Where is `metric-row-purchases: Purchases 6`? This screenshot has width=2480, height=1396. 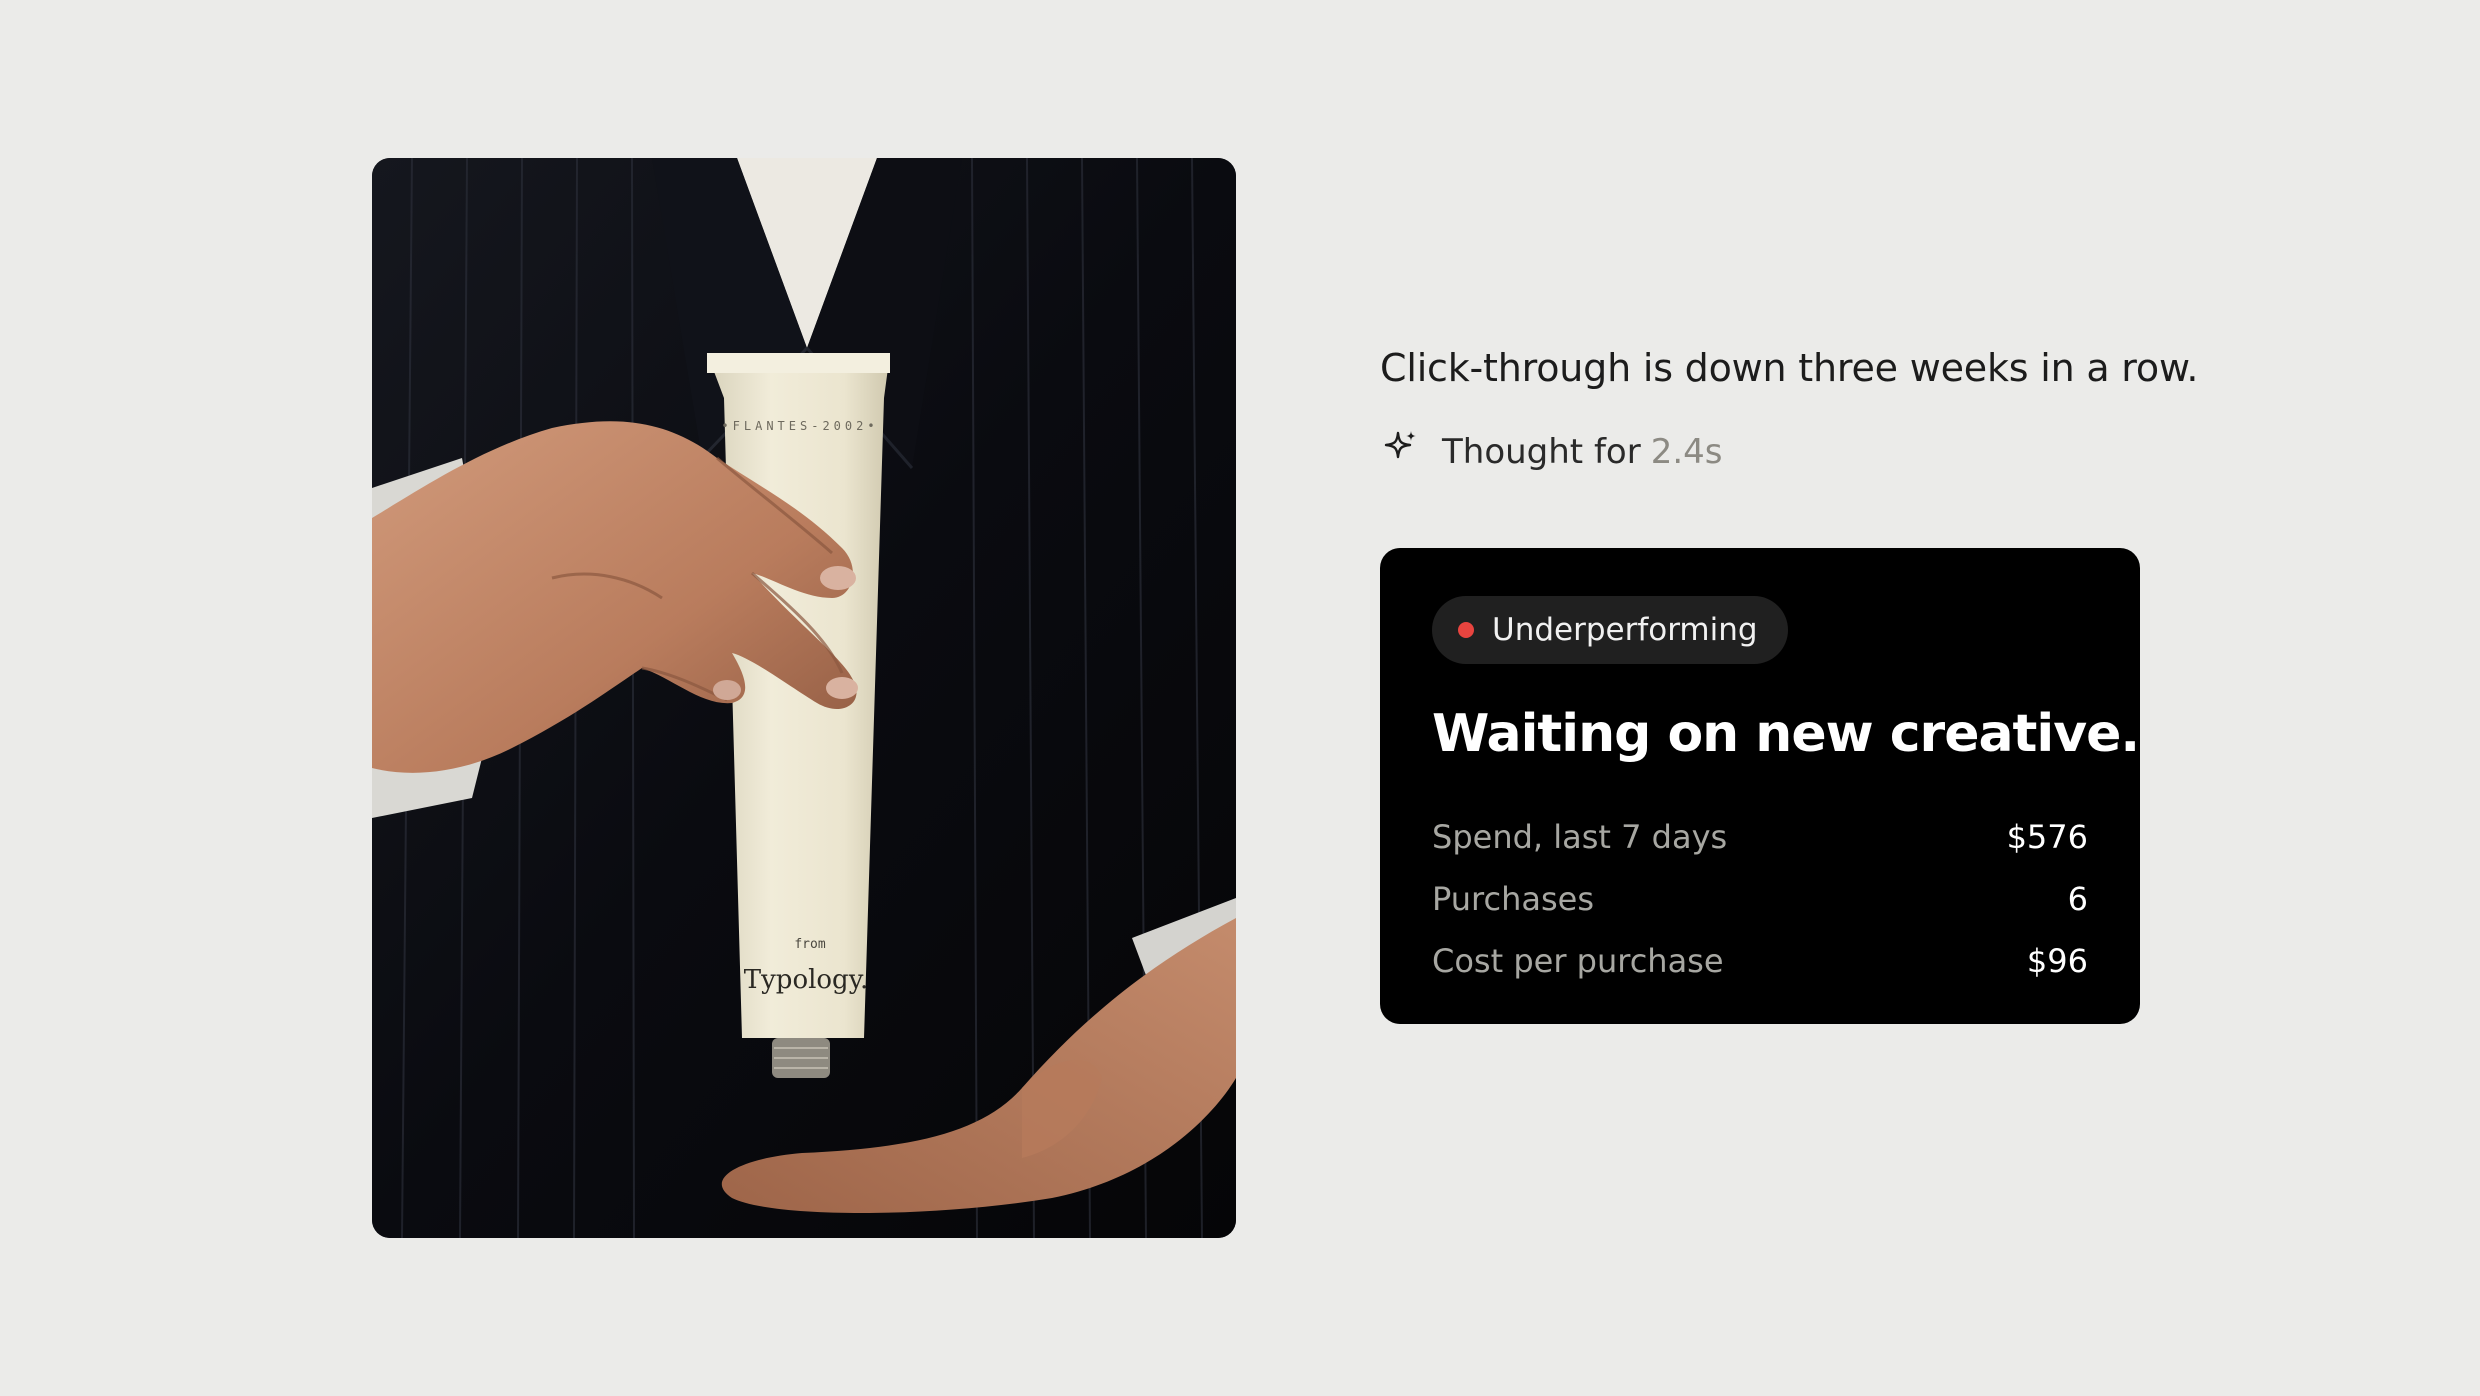 metric-row-purchases: Purchases 6 is located at coordinates (1760, 899).